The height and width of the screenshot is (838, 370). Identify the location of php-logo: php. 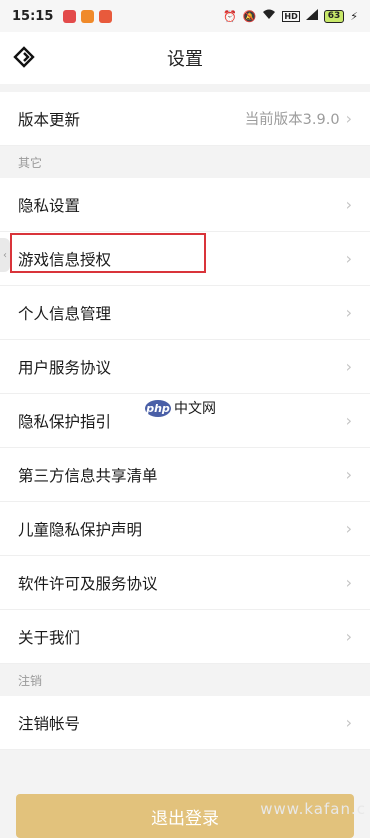
(158, 408).